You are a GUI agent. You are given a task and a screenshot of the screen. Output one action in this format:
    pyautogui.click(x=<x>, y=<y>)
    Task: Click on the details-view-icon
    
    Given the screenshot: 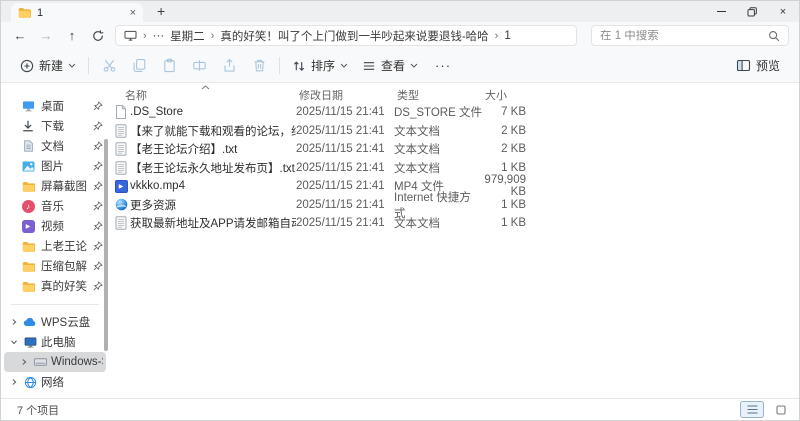 What is the action you would take?
    pyautogui.click(x=752, y=409)
    